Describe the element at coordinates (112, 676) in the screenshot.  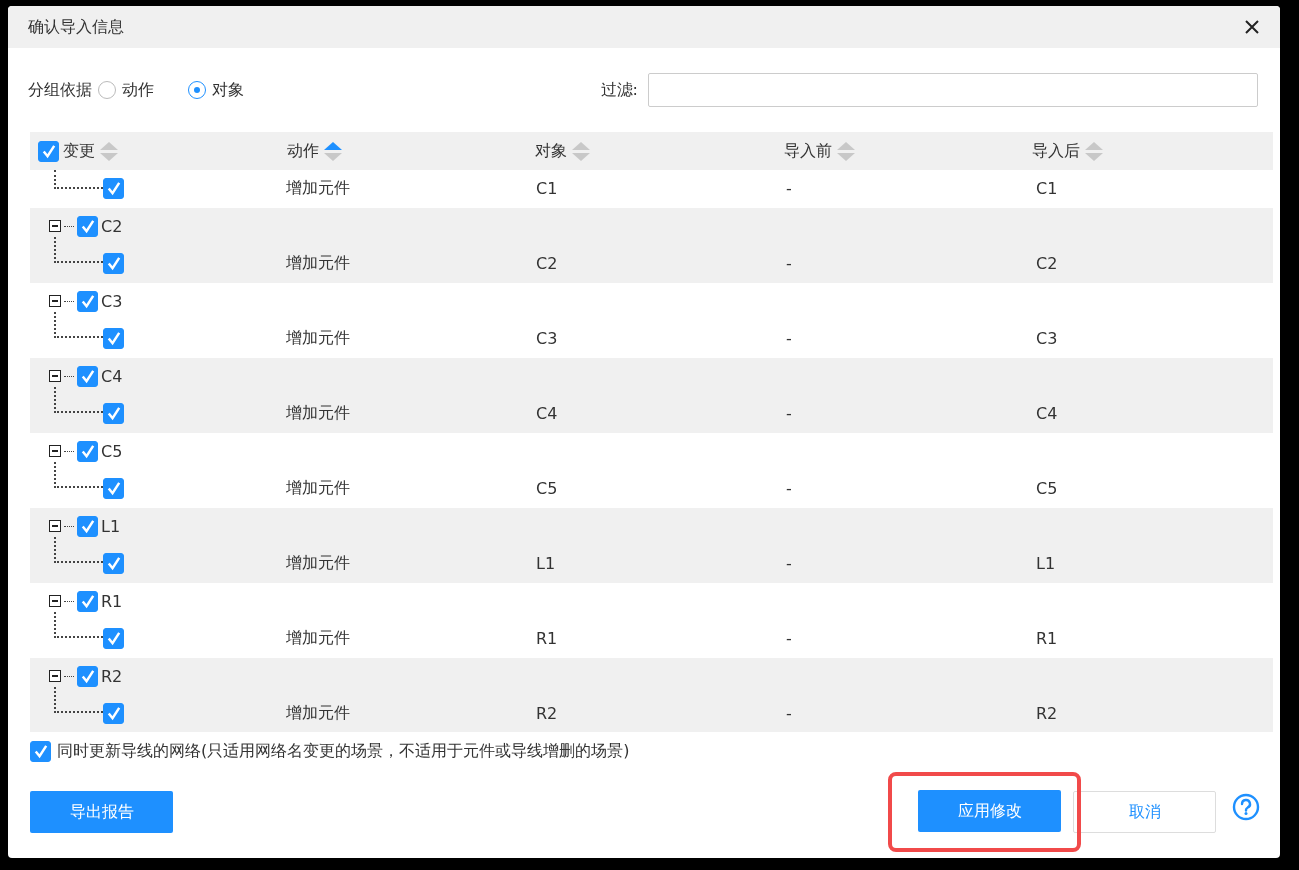
I see `group-label: R2` at that location.